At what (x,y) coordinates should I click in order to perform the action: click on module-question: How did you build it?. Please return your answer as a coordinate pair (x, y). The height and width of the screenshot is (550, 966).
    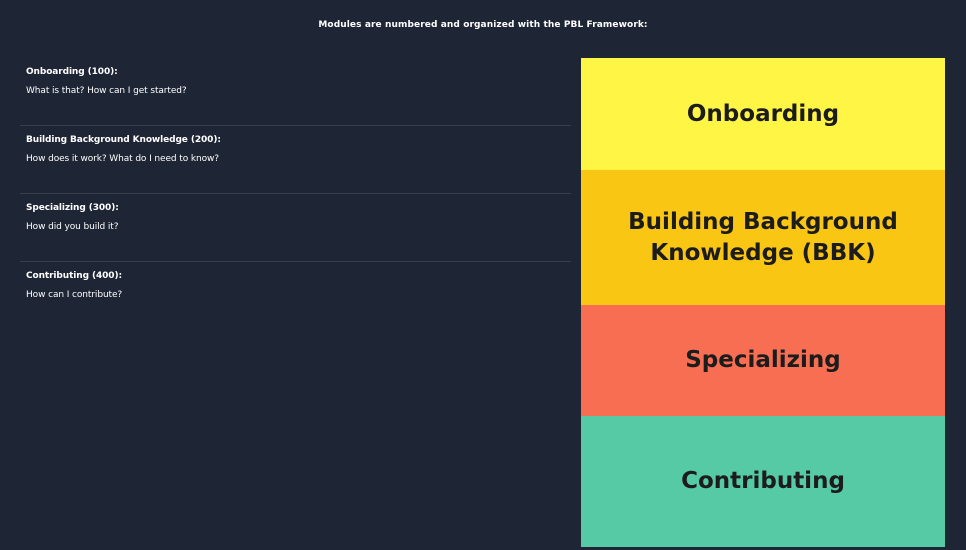
    Looking at the image, I should click on (72, 227).